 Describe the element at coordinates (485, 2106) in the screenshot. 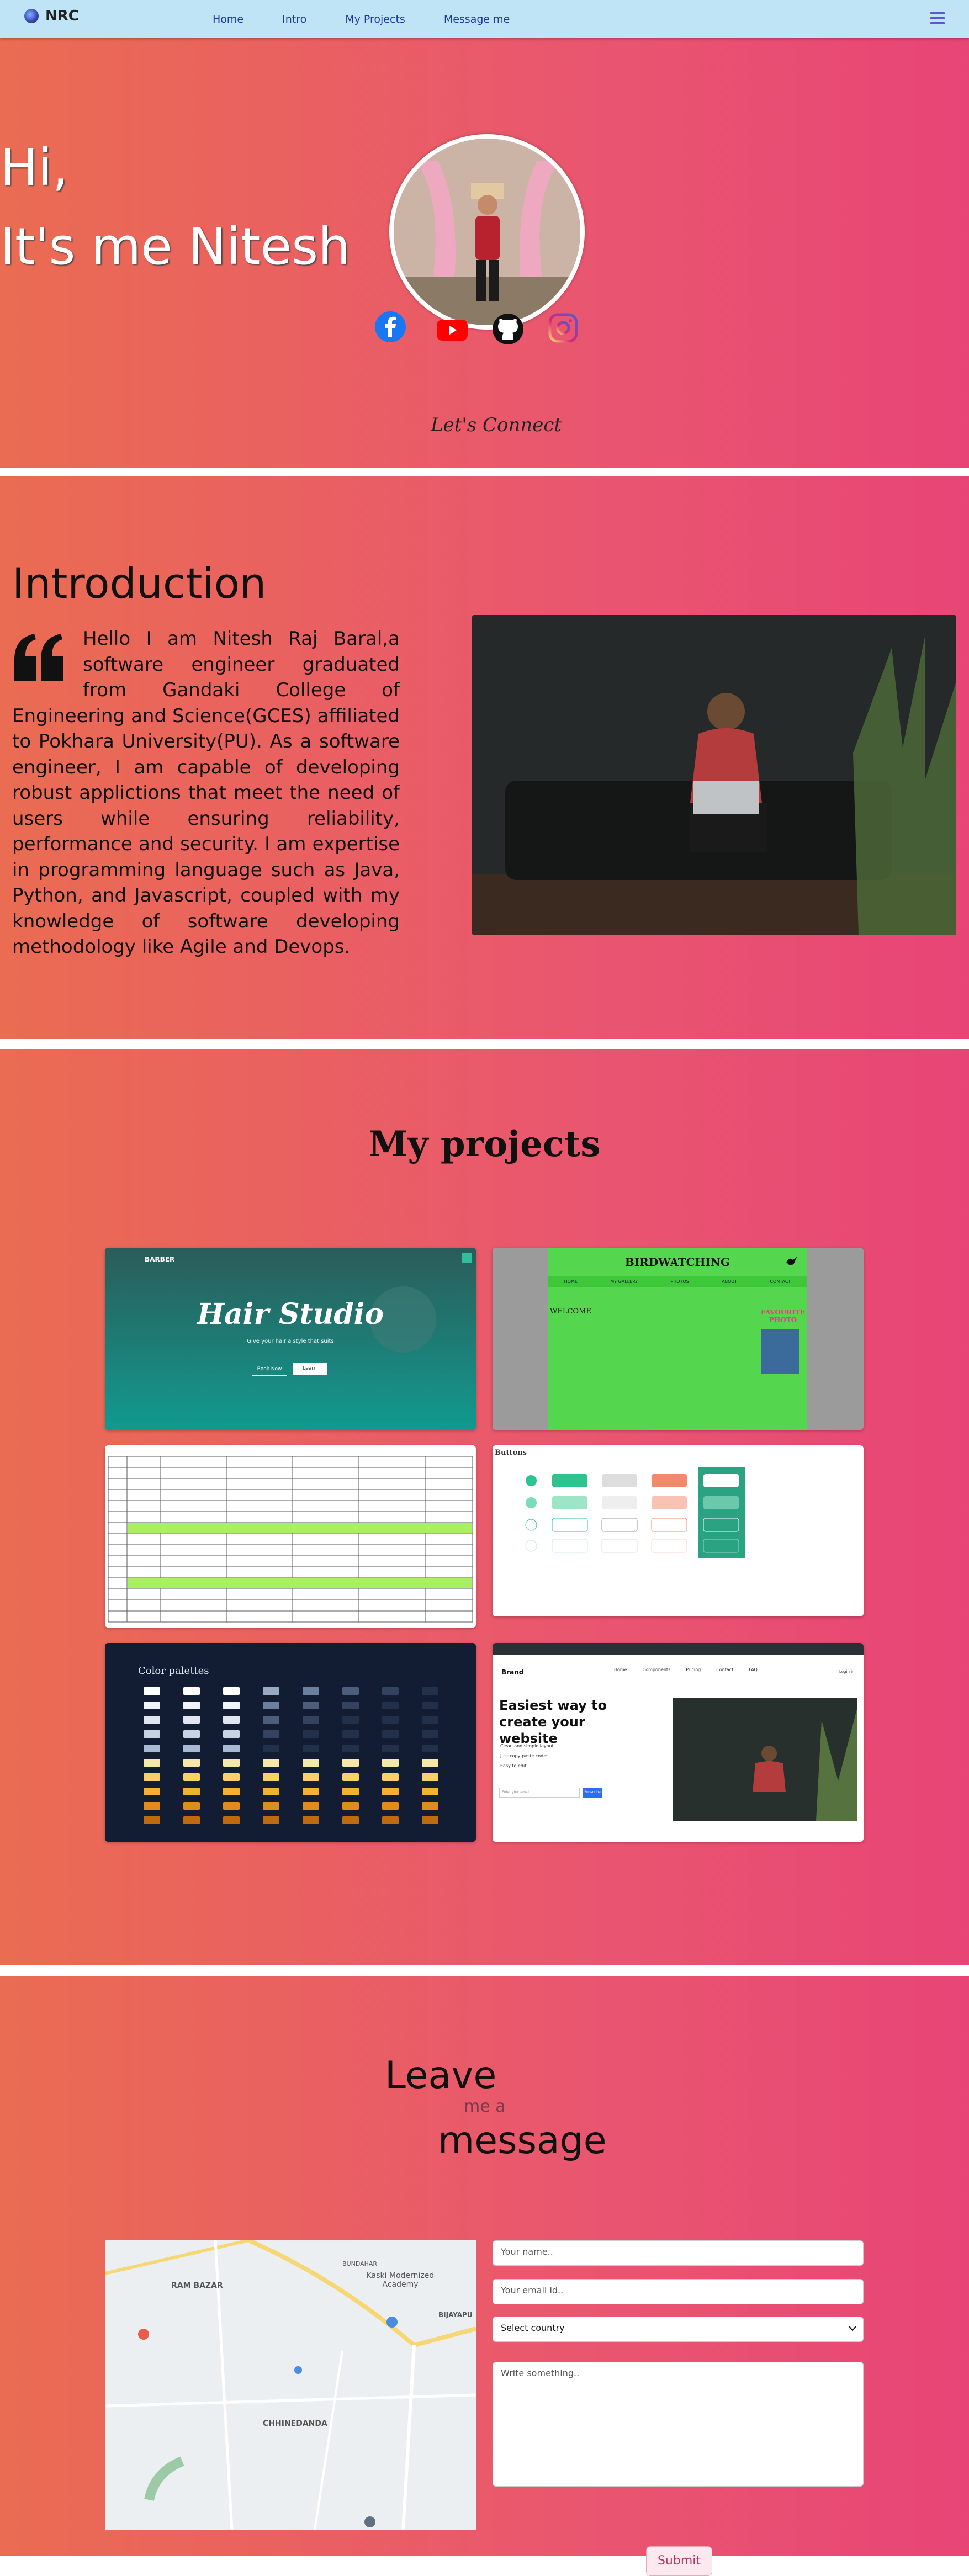

I see `me-a-heading: me a` at that location.